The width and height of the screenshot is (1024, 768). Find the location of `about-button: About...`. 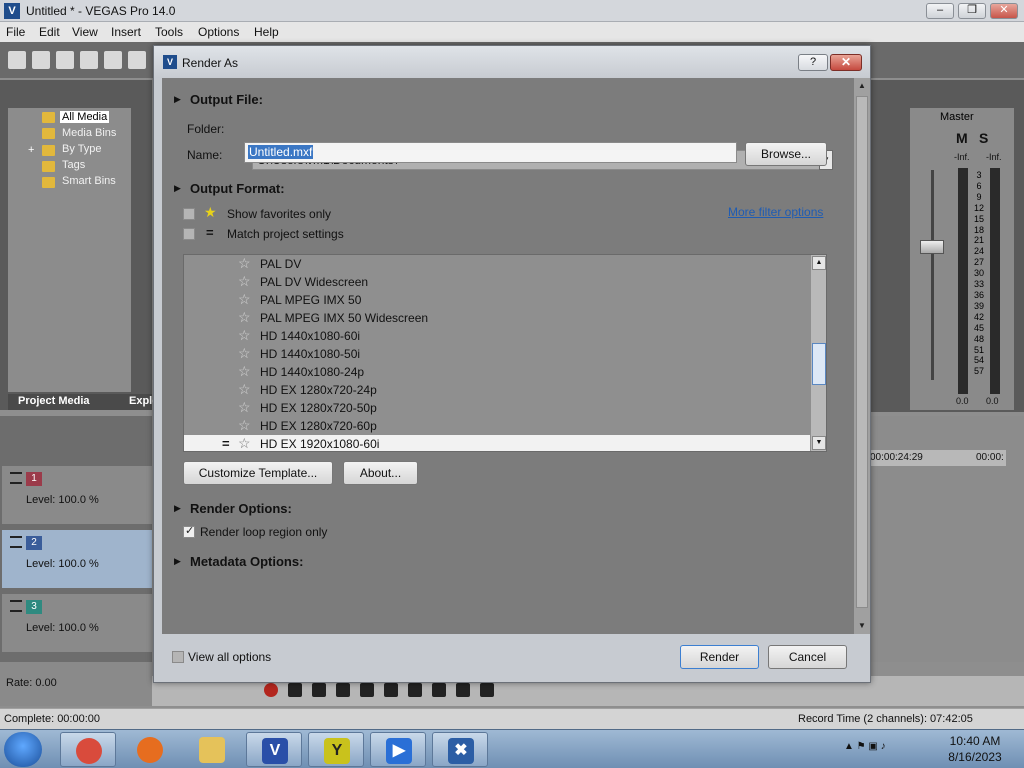

about-button: About... is located at coordinates (380, 473).